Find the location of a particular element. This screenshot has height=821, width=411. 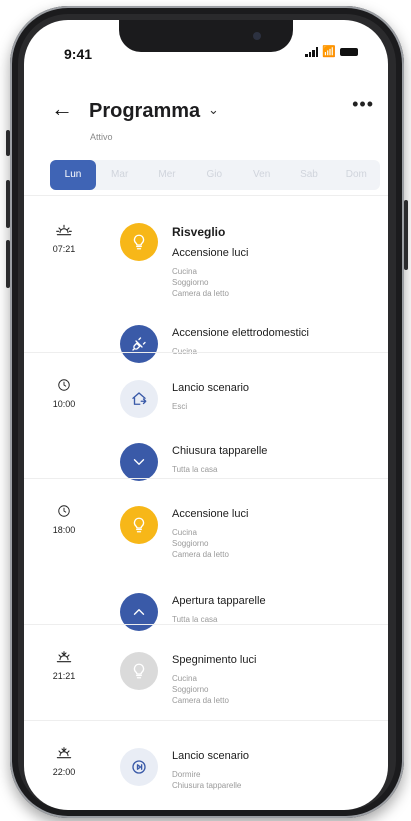

signal-icon is located at coordinates (312, 52).